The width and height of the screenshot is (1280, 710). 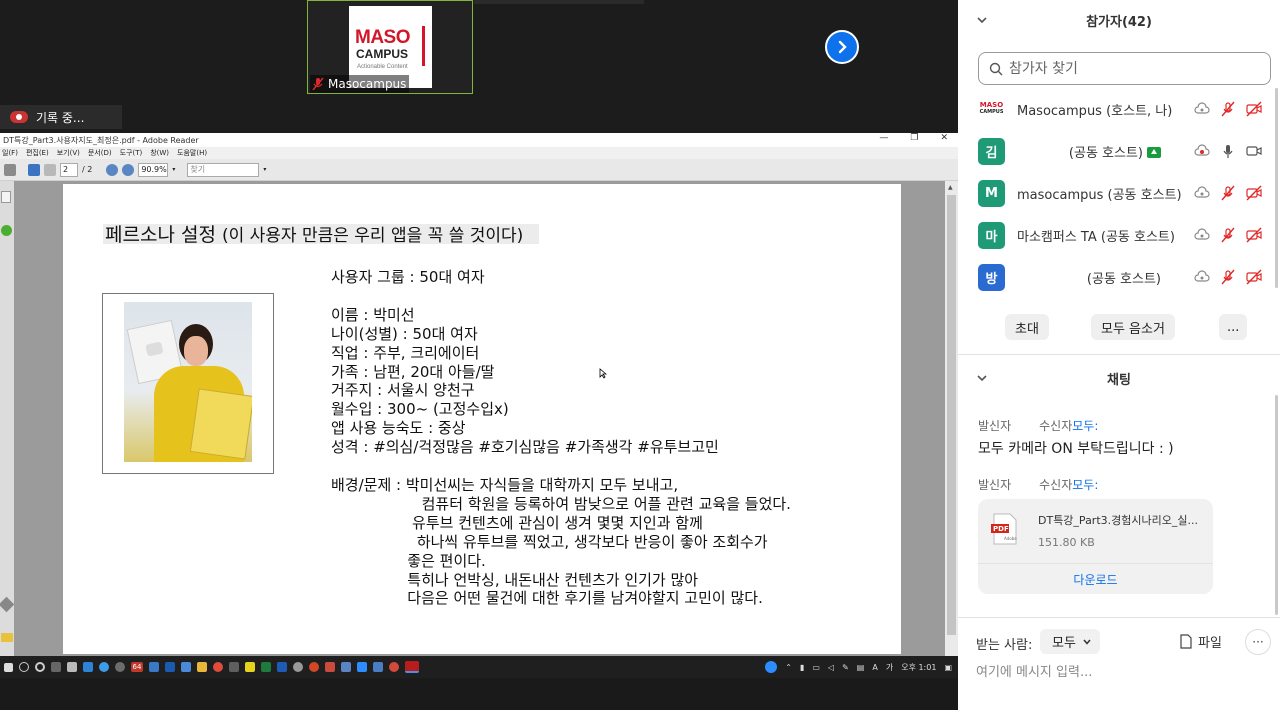 I want to click on pages-icon, so click(x=6, y=197).